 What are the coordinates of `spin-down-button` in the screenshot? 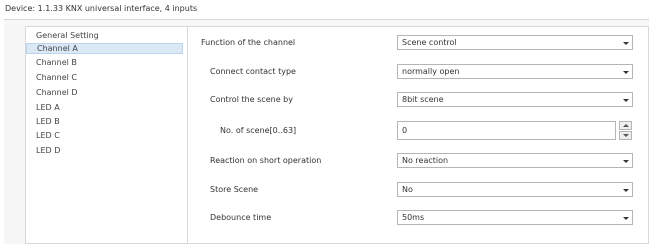 It's located at (625, 135).